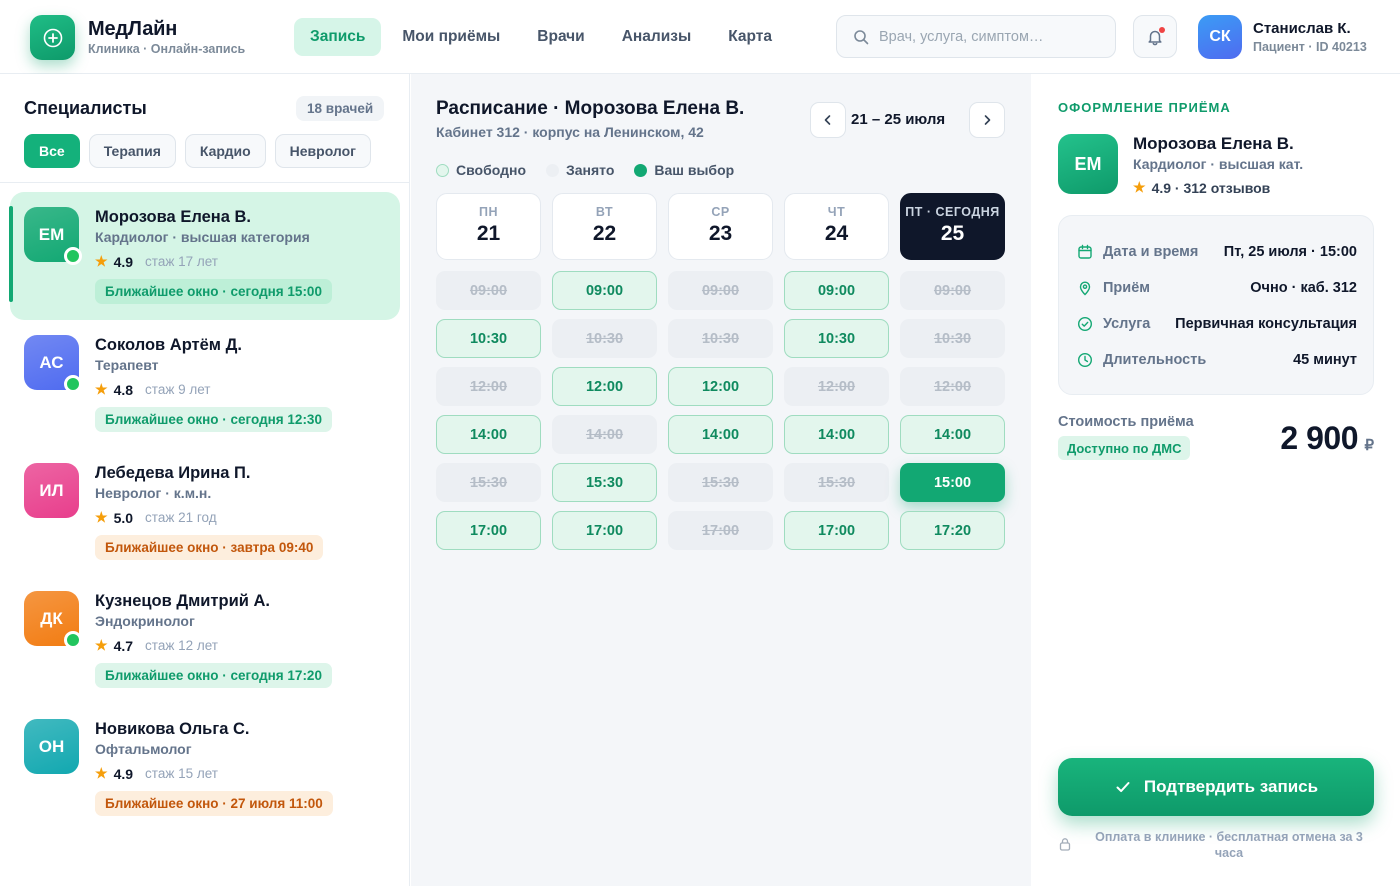  I want to click on doctor-experience: стаж 17 лет, so click(181, 261).